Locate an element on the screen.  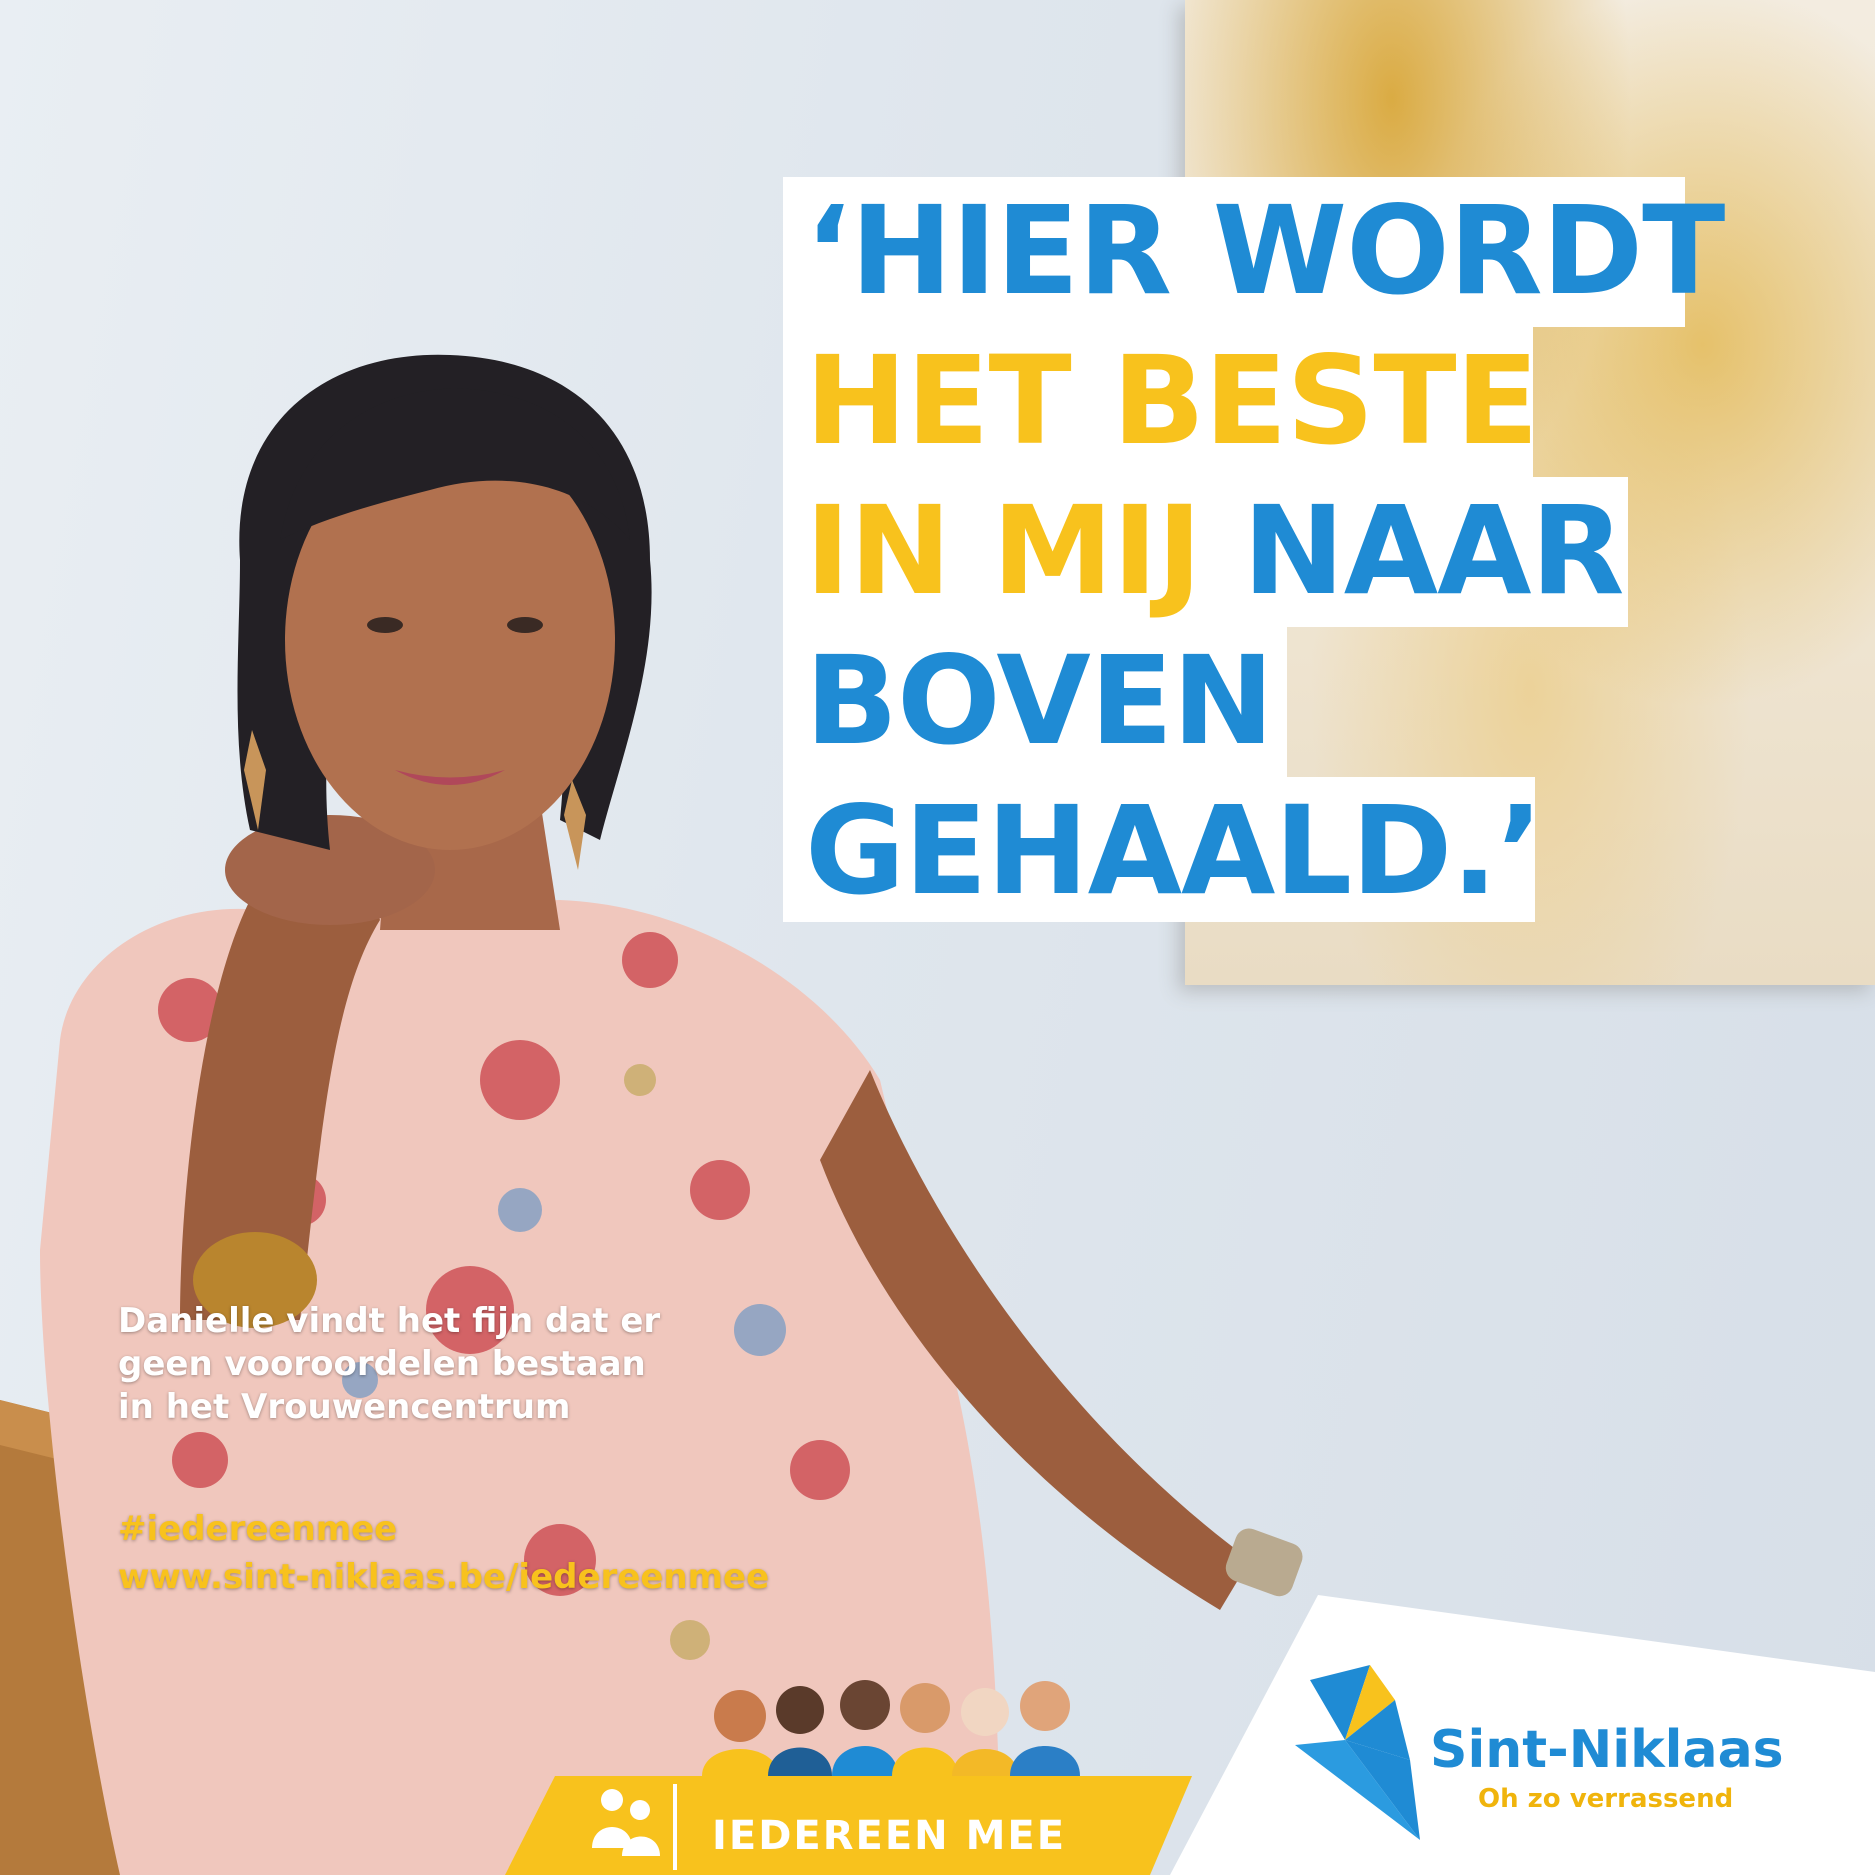
quote-line-1-text: ‘HIER WORDT is located at coordinates (1265, 251).